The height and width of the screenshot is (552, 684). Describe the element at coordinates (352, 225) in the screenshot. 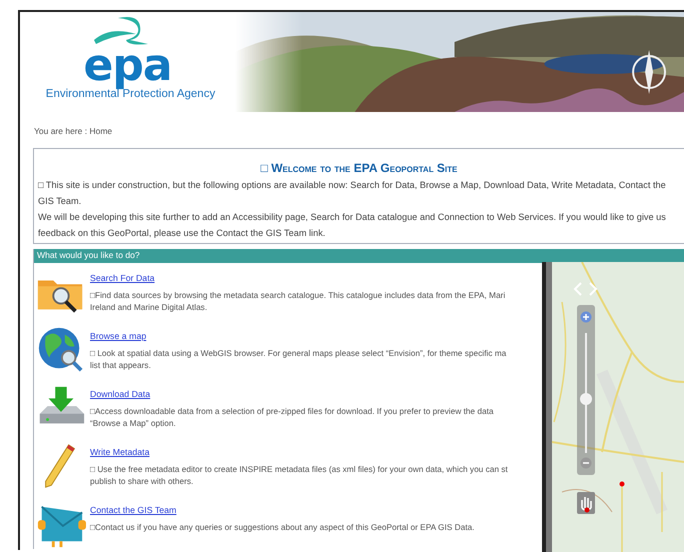

I see `welcome-text: We will be developing this site further to add an Accessibility page, Search for Data catalogue and Connection to Web Services. If you would like to give us feedback on this GeoPortal, please use the Contact the GIS Team link.` at that location.